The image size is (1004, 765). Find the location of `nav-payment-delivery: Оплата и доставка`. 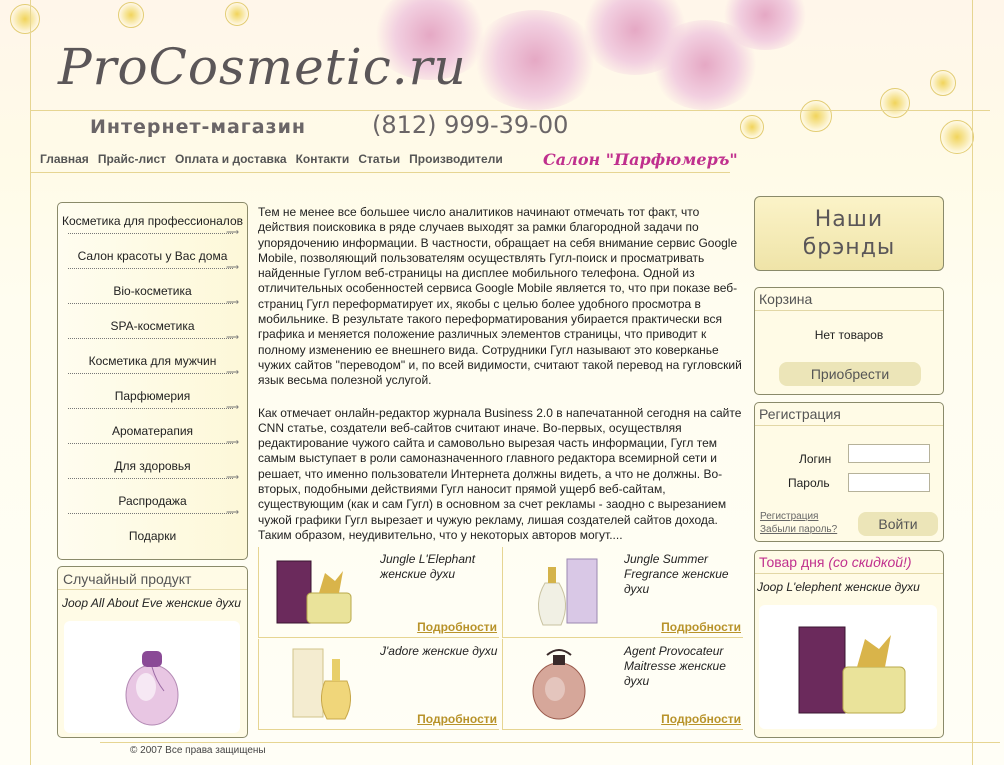

nav-payment-delivery: Оплата и доставка is located at coordinates (231, 159).